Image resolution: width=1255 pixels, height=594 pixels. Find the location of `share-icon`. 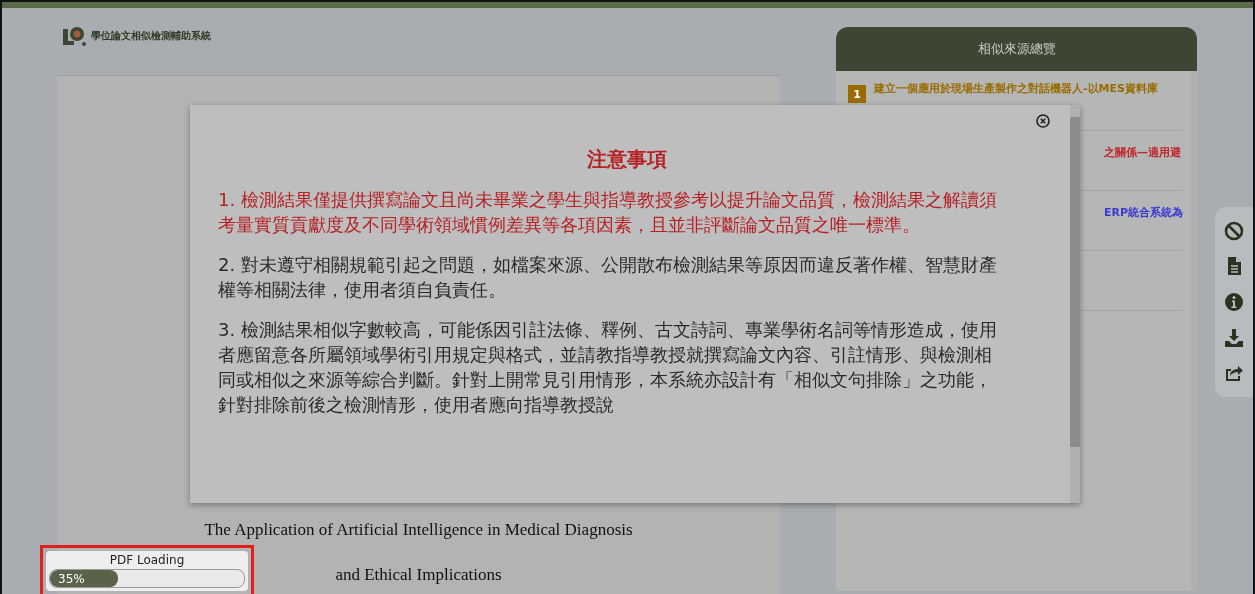

share-icon is located at coordinates (1234, 373).